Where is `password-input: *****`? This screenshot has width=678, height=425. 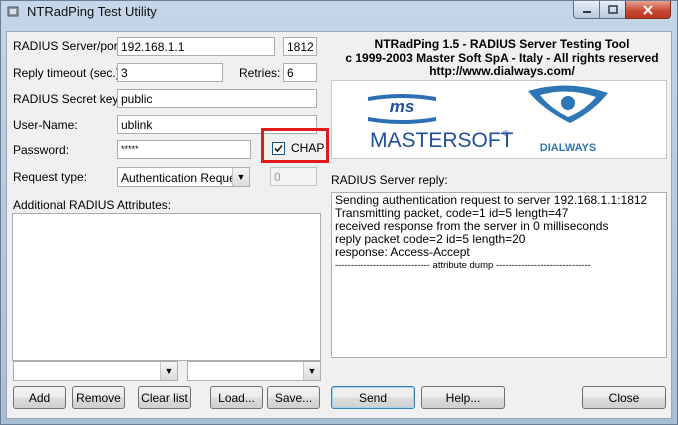
password-input: ***** is located at coordinates (184, 149).